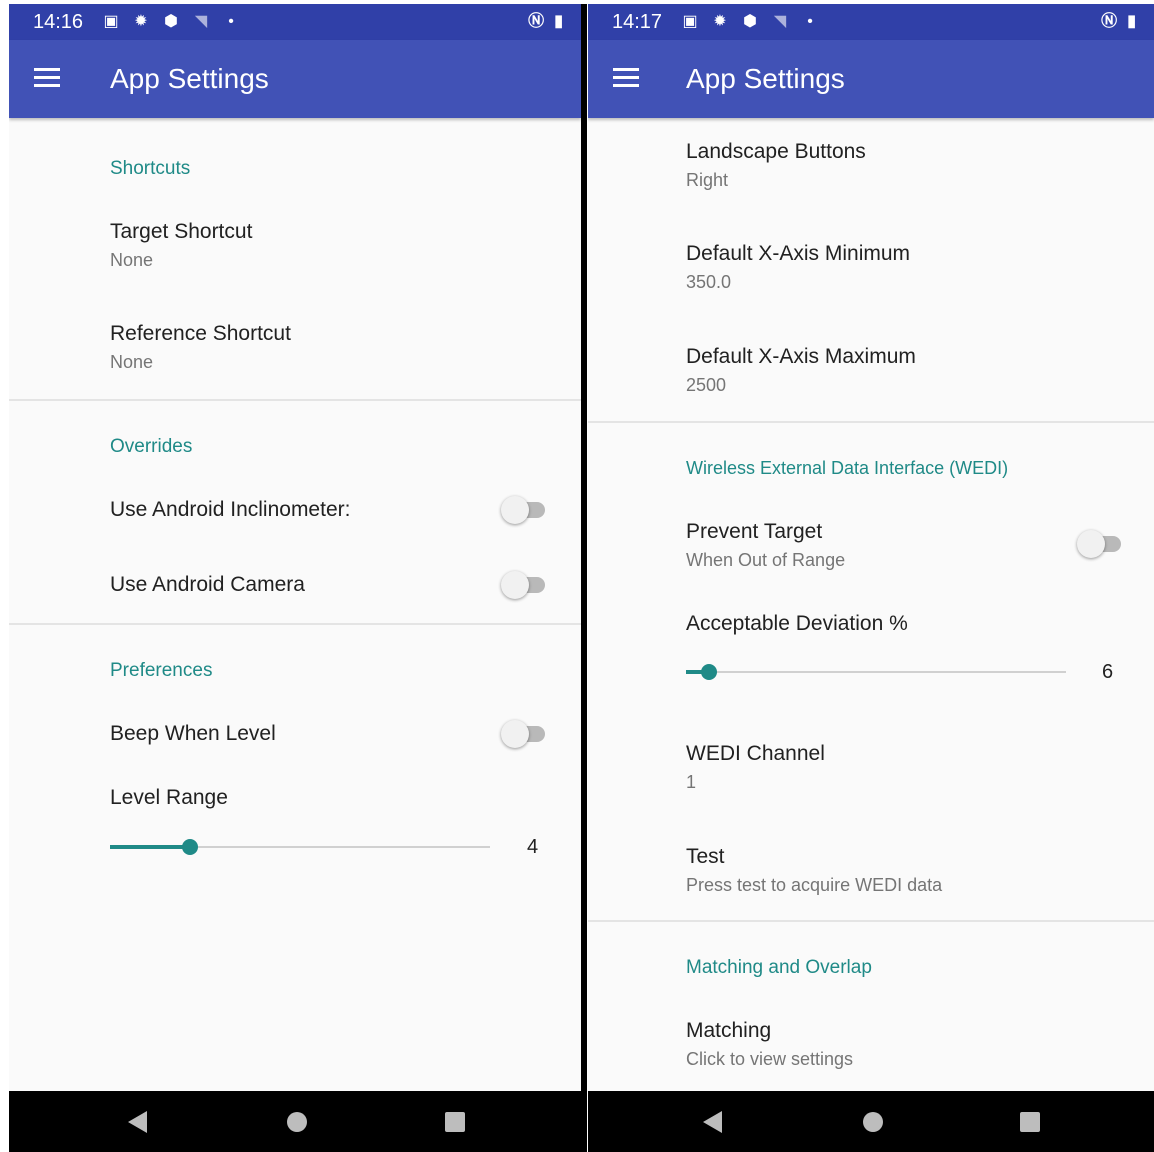 The width and height of the screenshot is (1154, 1152). I want to click on category-matching: Matching and Overlap, so click(779, 967).